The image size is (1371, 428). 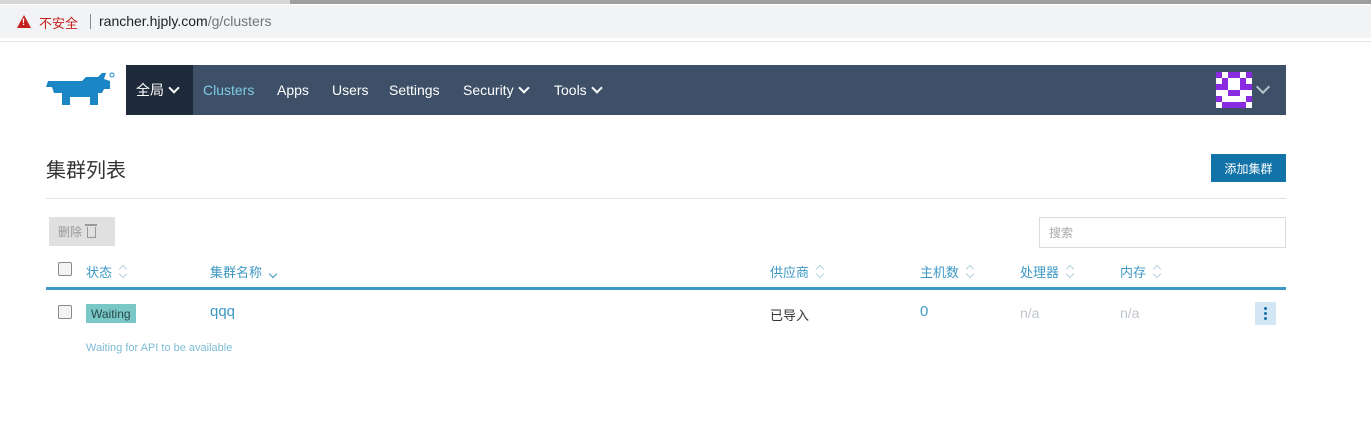 I want to click on provider-cell: 已导入, so click(x=790, y=316).